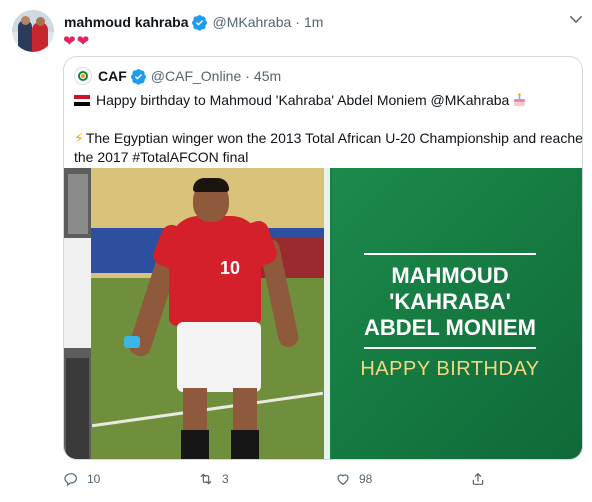 The image size is (592, 502). What do you see at coordinates (33, 31) in the screenshot?
I see `author-avatar` at bounding box center [33, 31].